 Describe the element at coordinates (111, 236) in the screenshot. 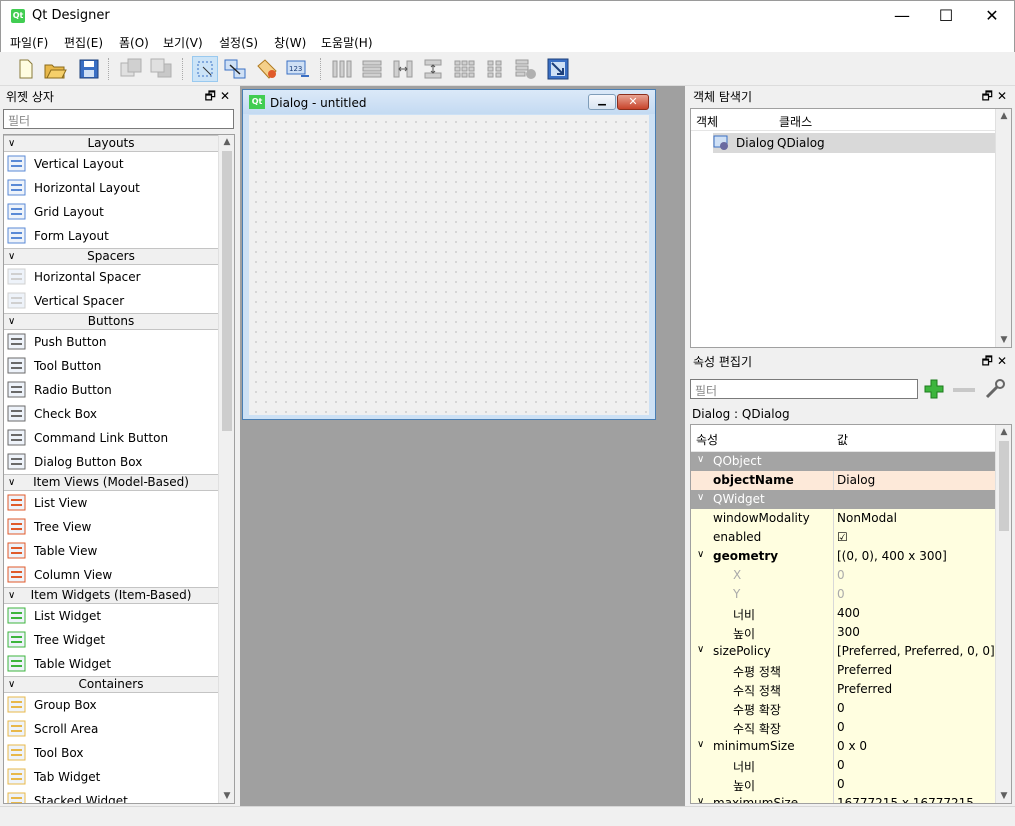

I see `widget-item: Form Layout` at that location.